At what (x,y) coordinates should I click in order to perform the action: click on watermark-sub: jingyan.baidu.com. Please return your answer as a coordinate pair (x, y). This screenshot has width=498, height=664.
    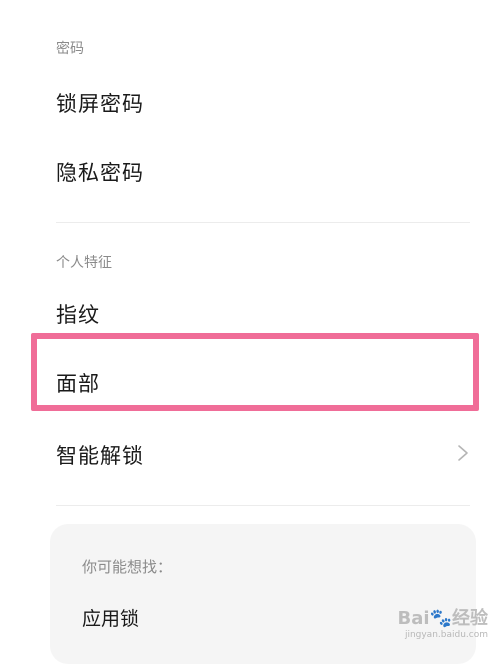
    Looking at the image, I should click on (446, 635).